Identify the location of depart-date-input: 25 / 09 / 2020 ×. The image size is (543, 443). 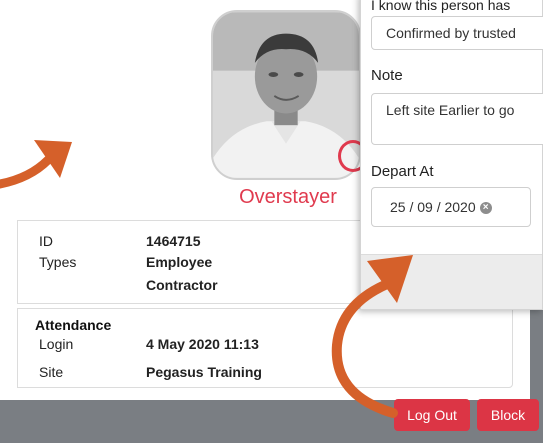
(451, 207).